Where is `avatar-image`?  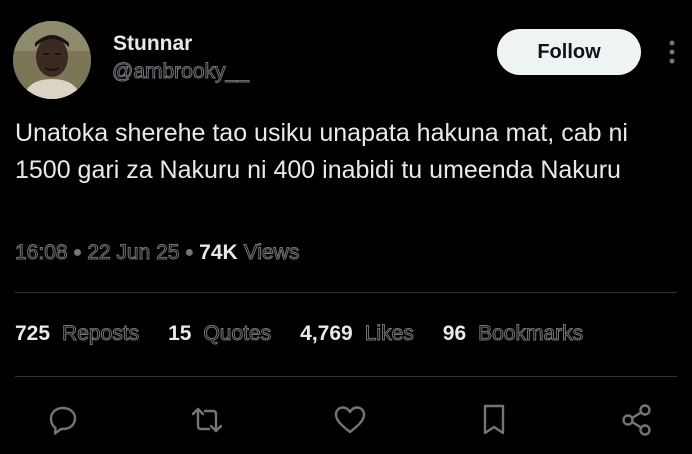
avatar-image is located at coordinates (52, 60).